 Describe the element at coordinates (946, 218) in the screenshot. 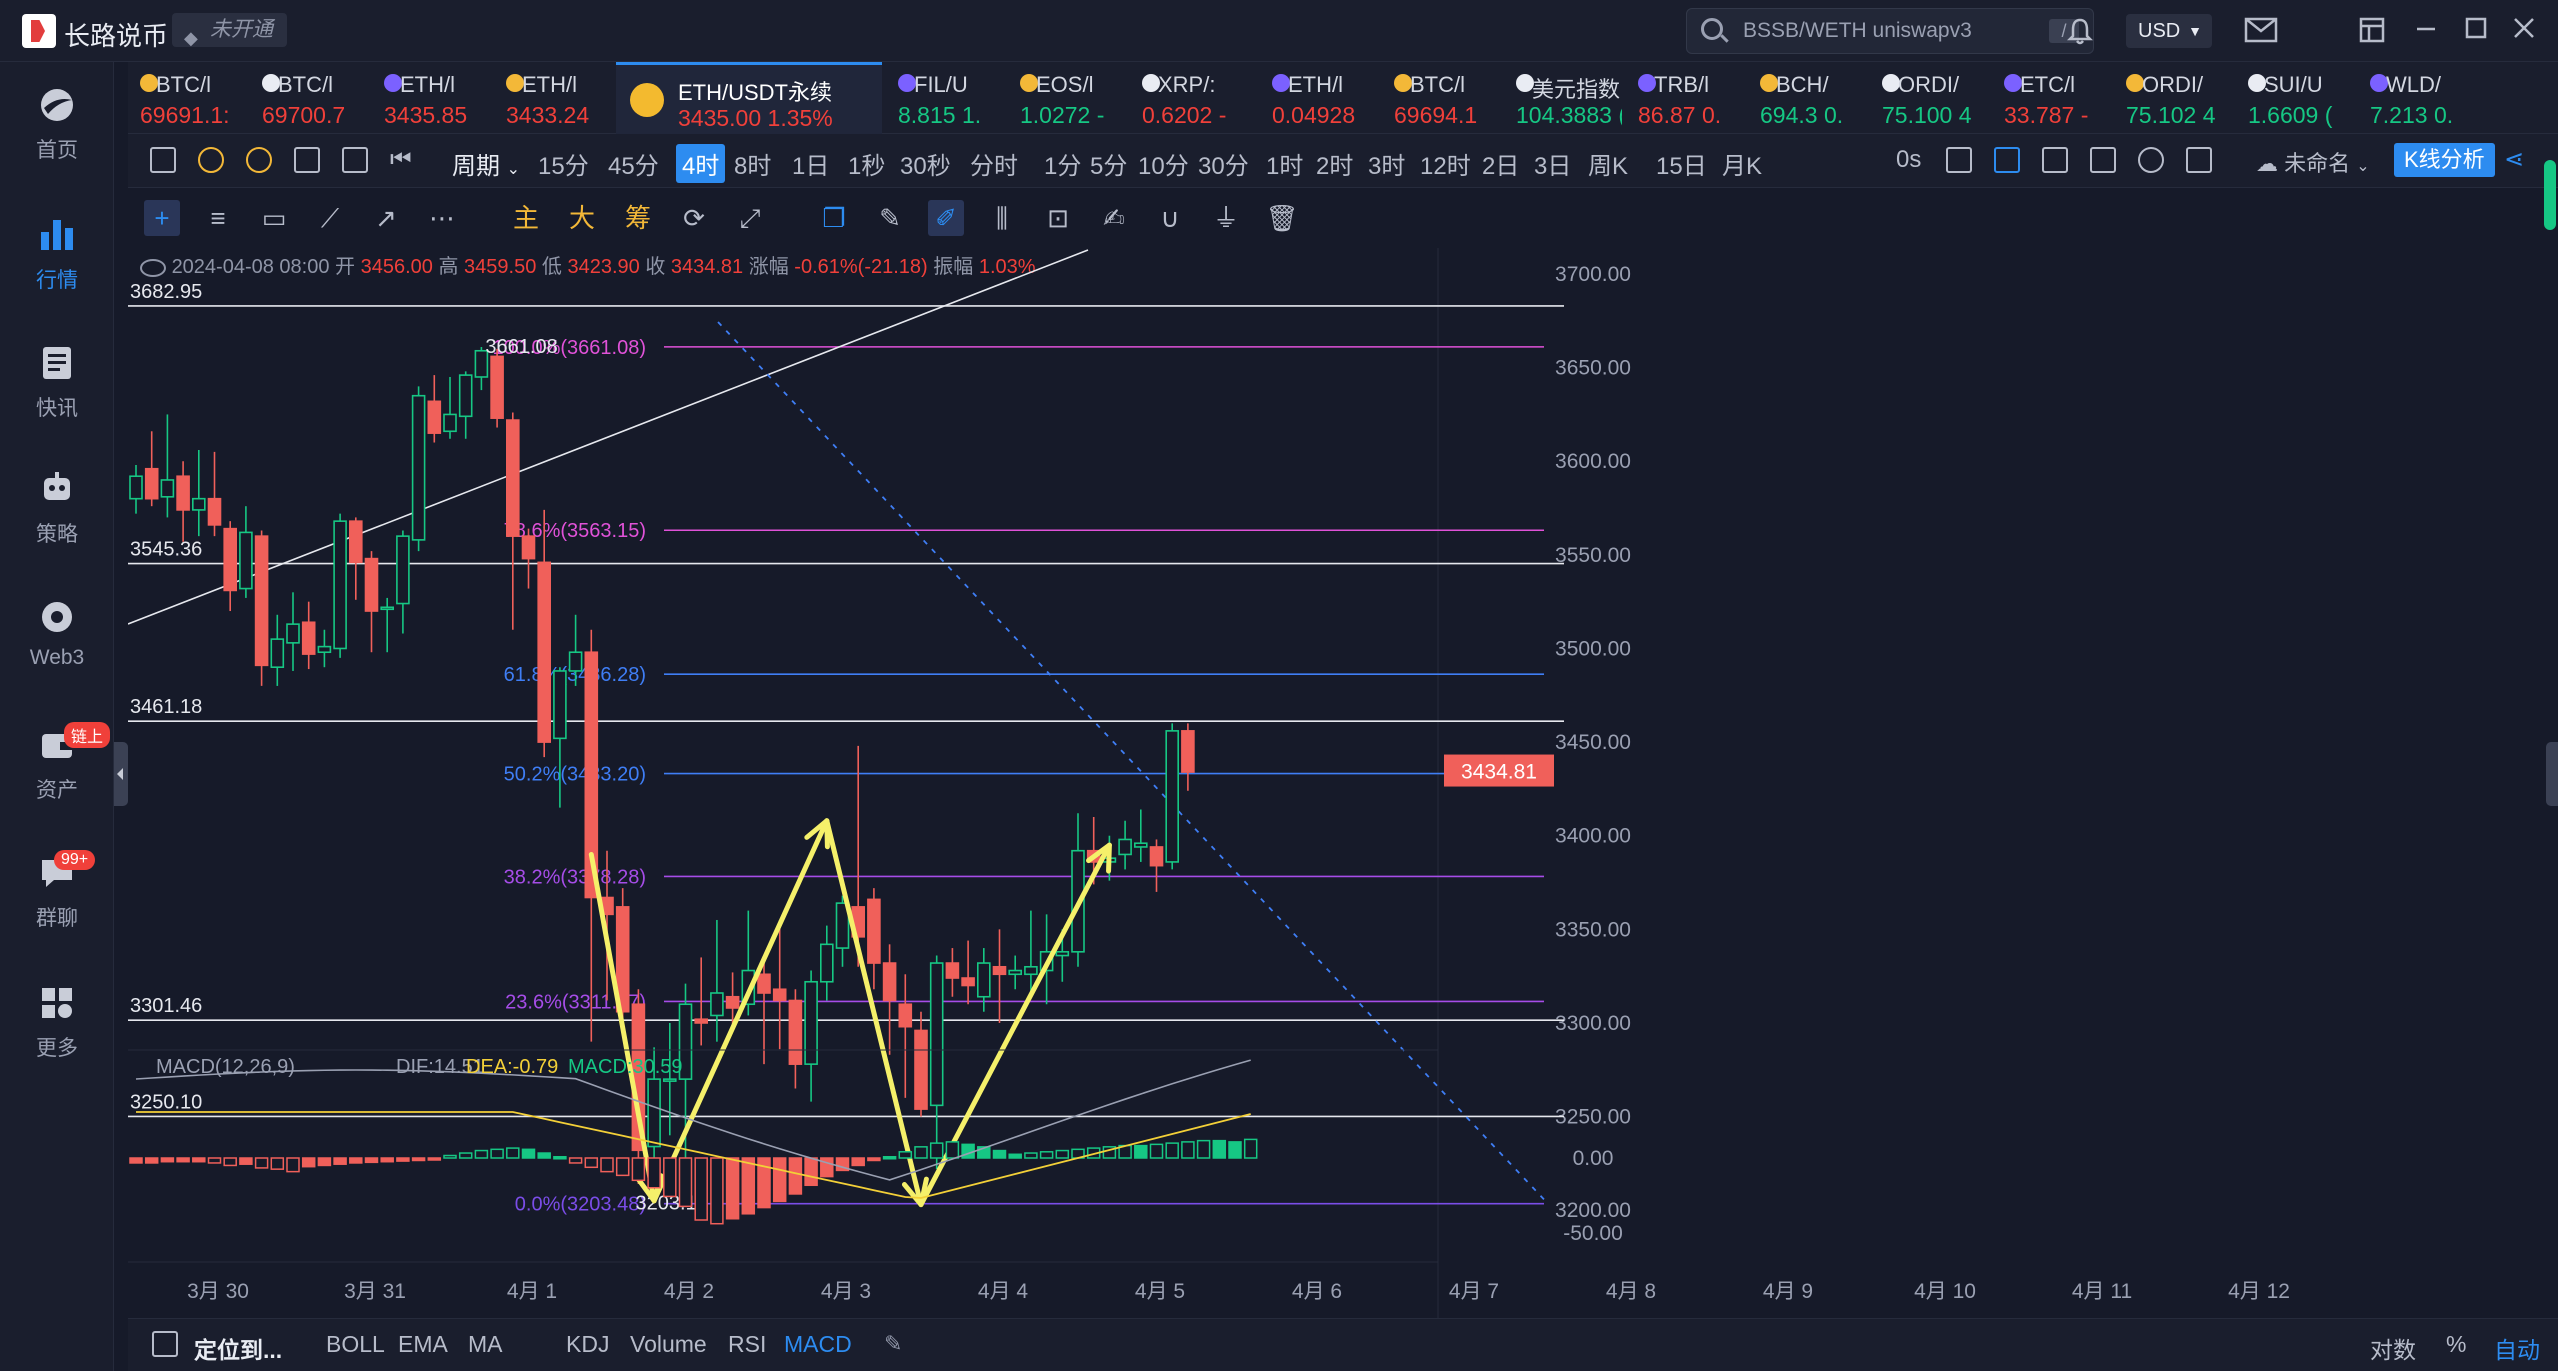

I see `highlighter-icon: ✐` at that location.